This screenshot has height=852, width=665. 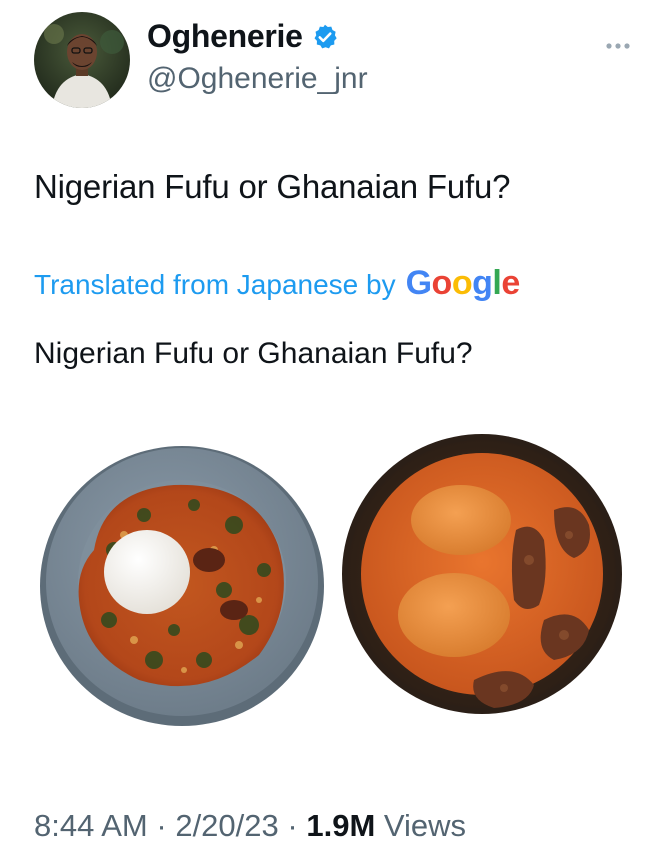 I want to click on author-name-row: Oghenerie, so click(x=243, y=36).